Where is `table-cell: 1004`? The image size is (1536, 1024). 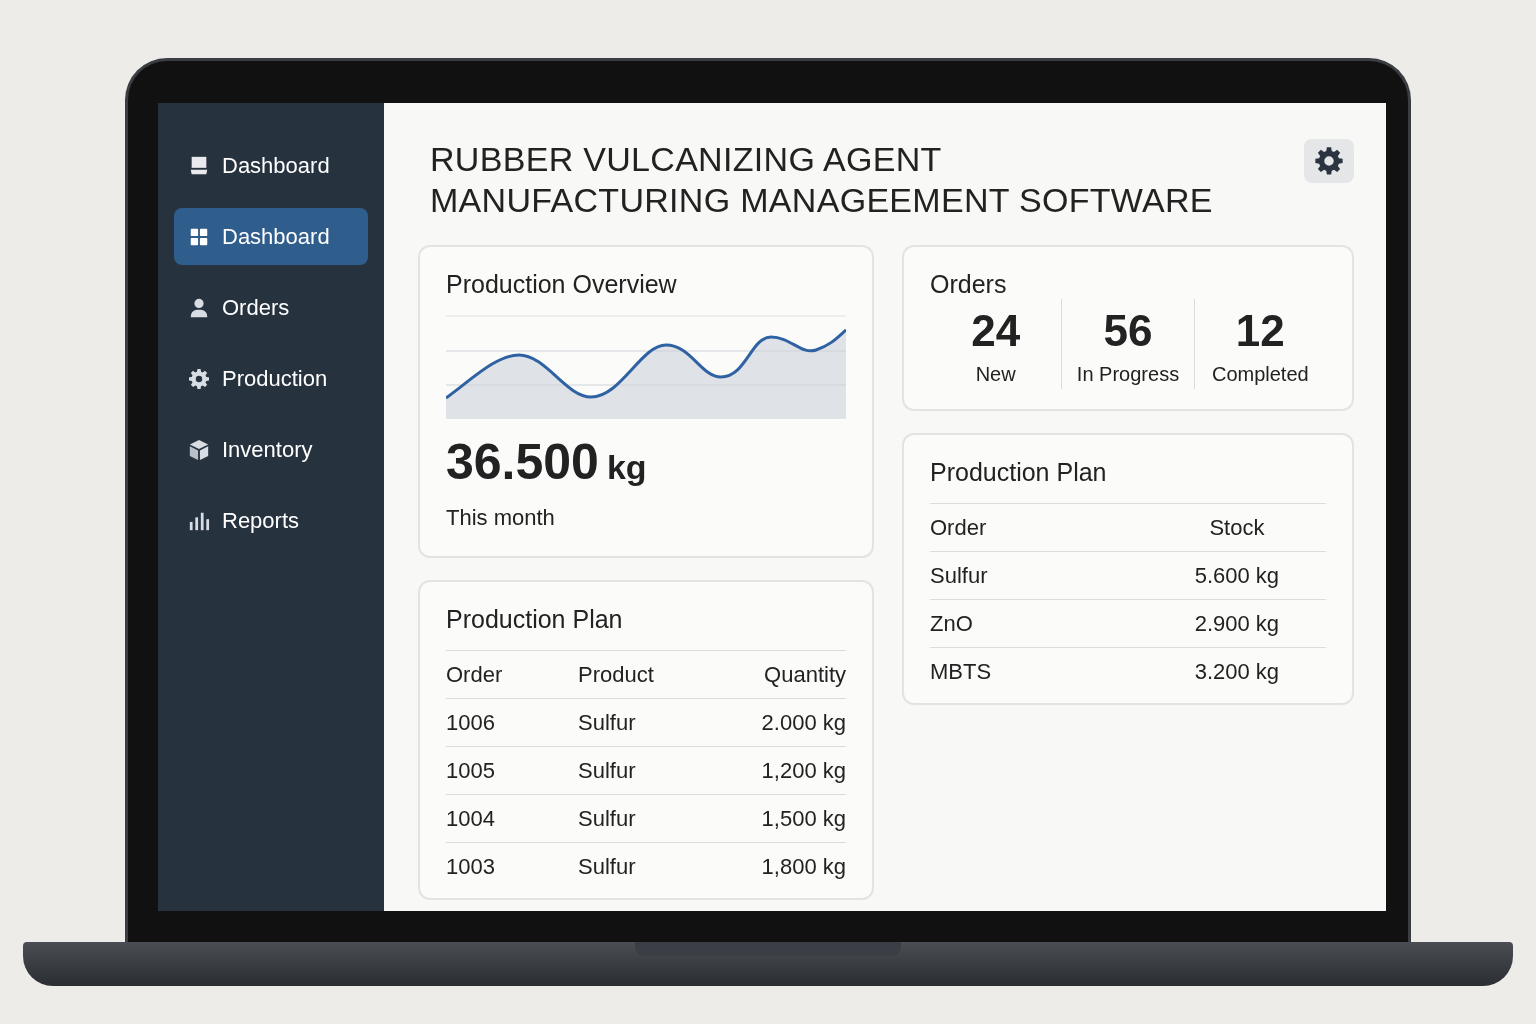
table-cell: 1004 is located at coordinates (512, 818).